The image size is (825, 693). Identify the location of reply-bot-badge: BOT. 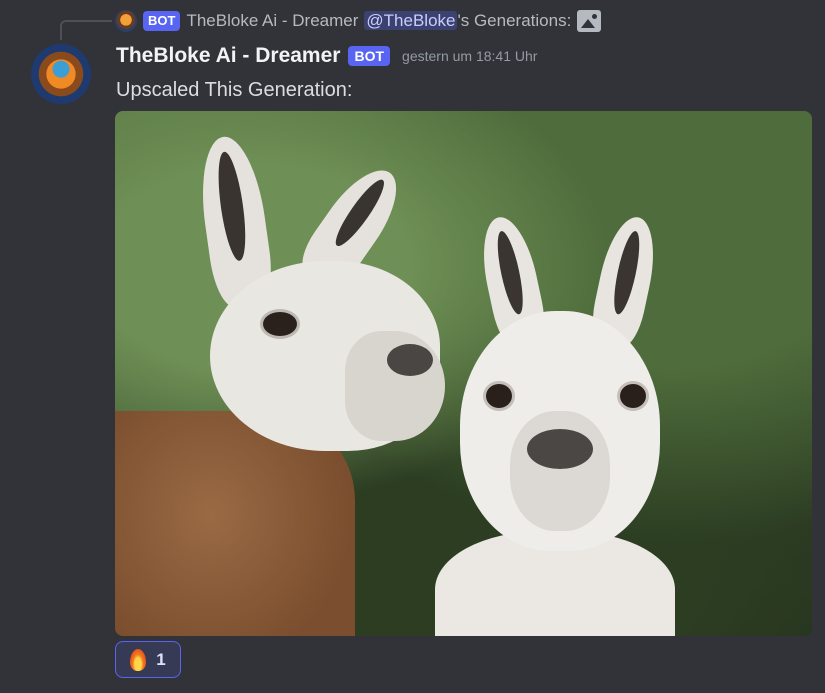
(162, 21).